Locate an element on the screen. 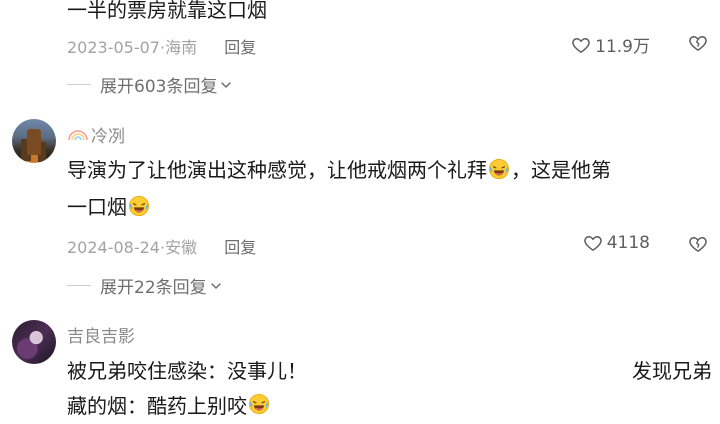 This screenshot has width=720, height=424. comment-location: 海南 is located at coordinates (181, 47).